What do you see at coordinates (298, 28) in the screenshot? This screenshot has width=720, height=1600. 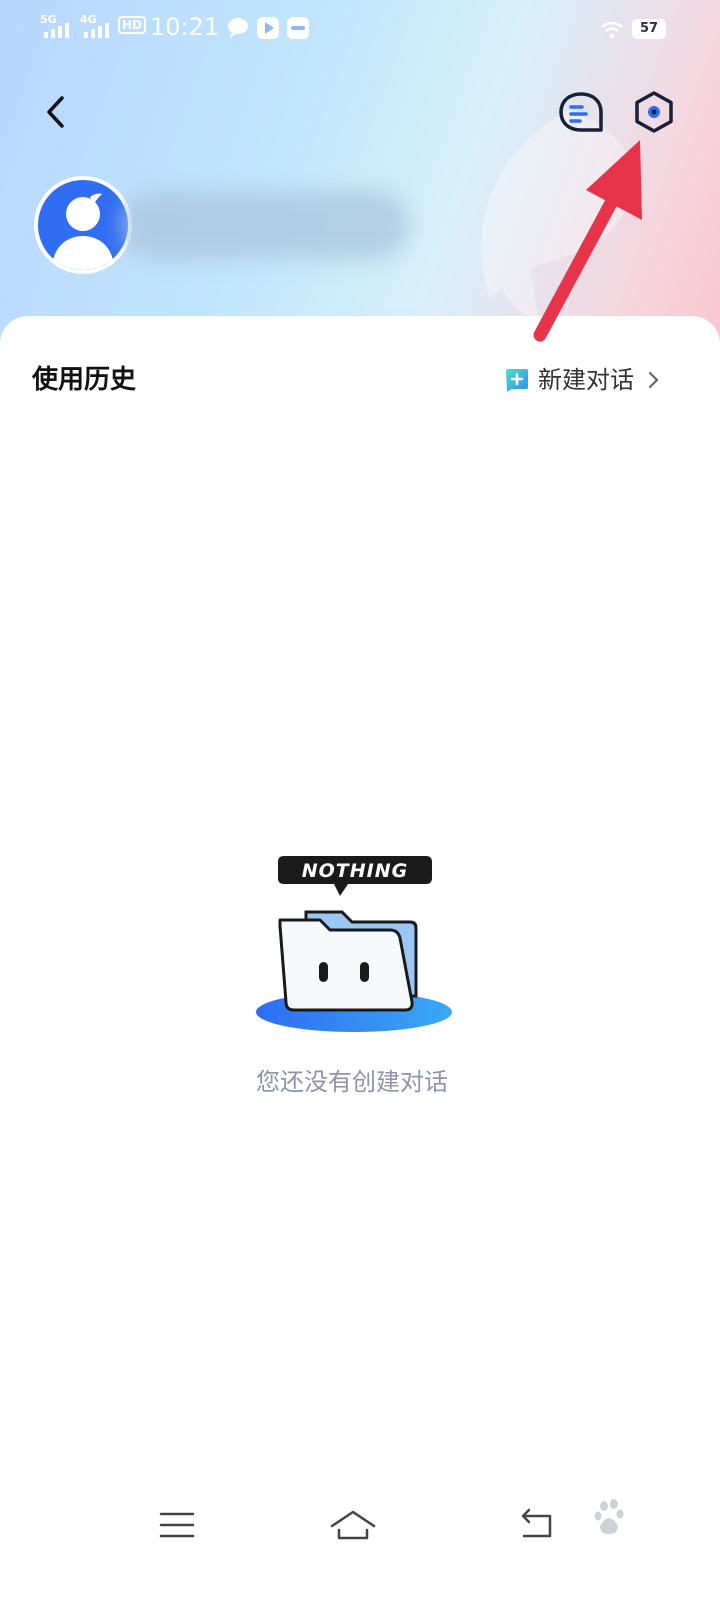 I see `app-notification-icon` at bounding box center [298, 28].